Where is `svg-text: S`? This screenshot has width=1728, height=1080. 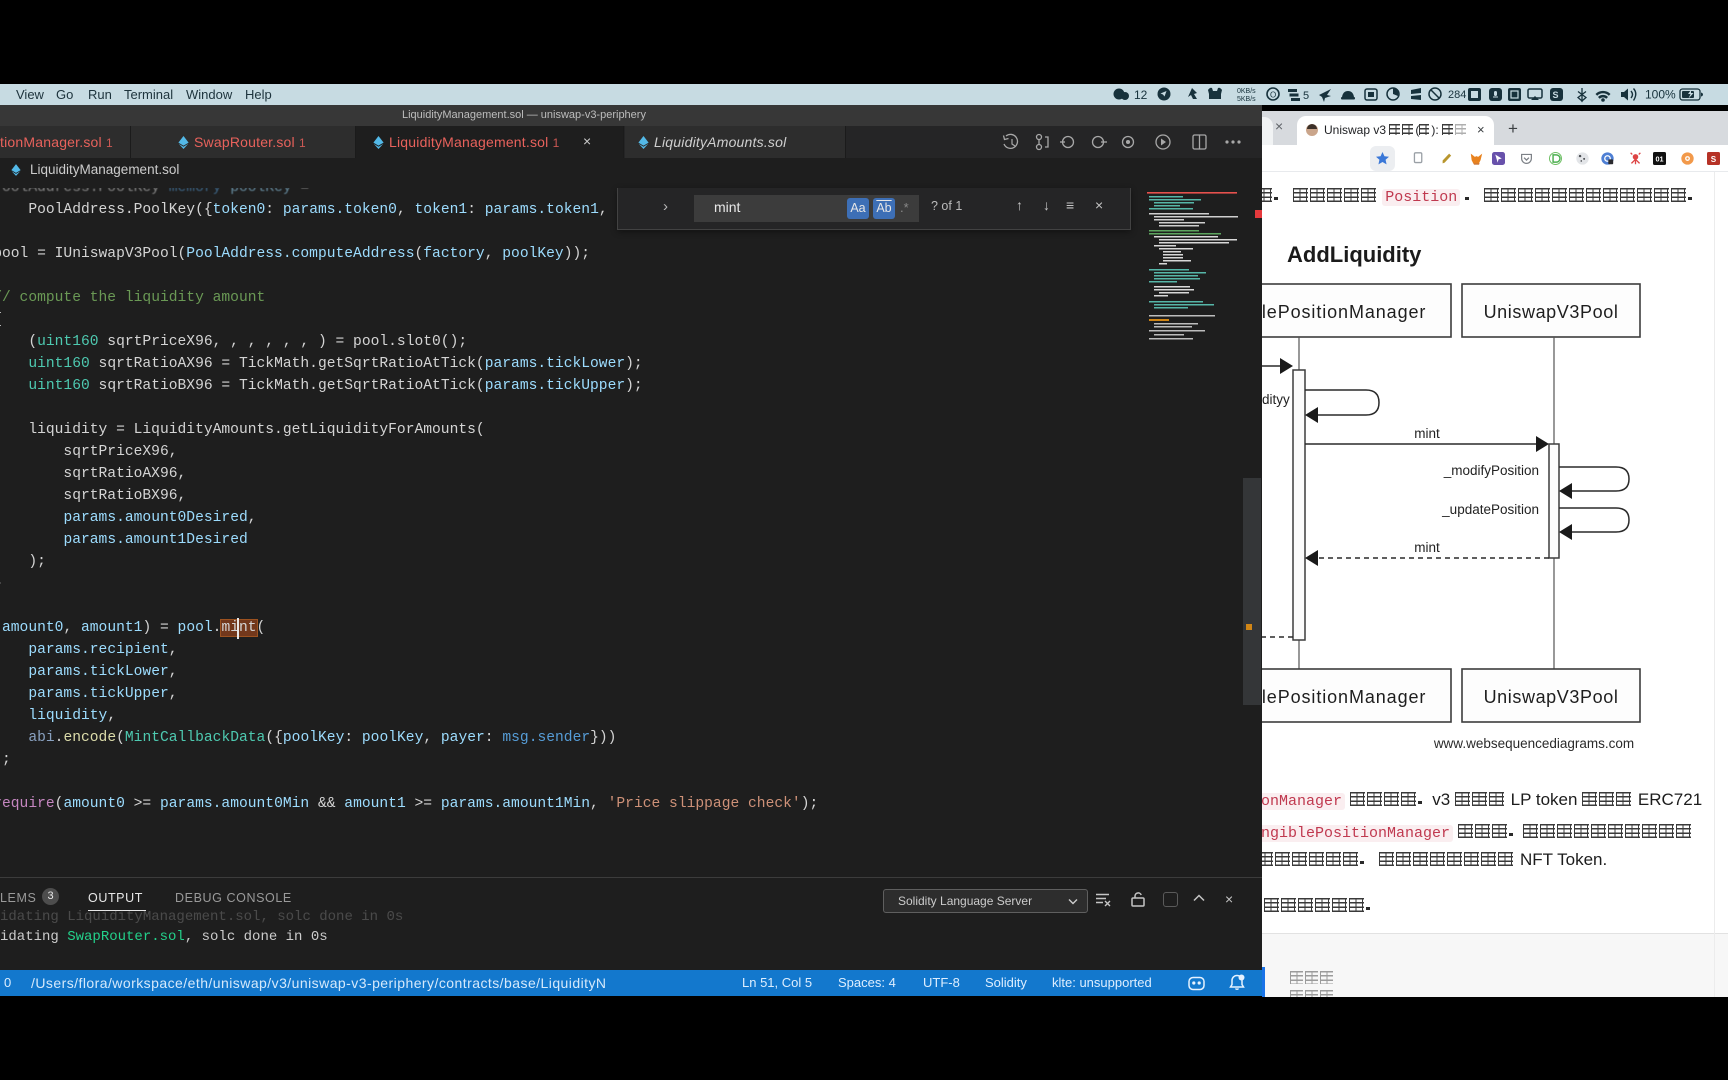 svg-text: S is located at coordinates (1556, 95).